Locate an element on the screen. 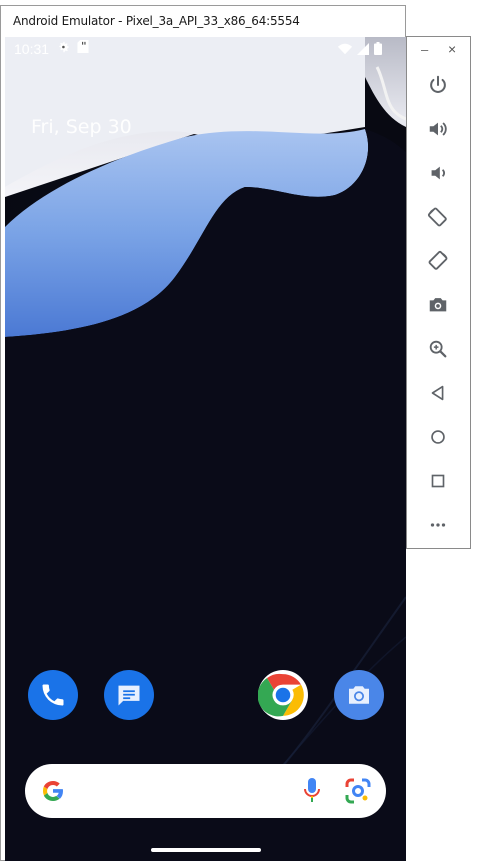 The image size is (485, 864). phone-app is located at coordinates (53, 695).